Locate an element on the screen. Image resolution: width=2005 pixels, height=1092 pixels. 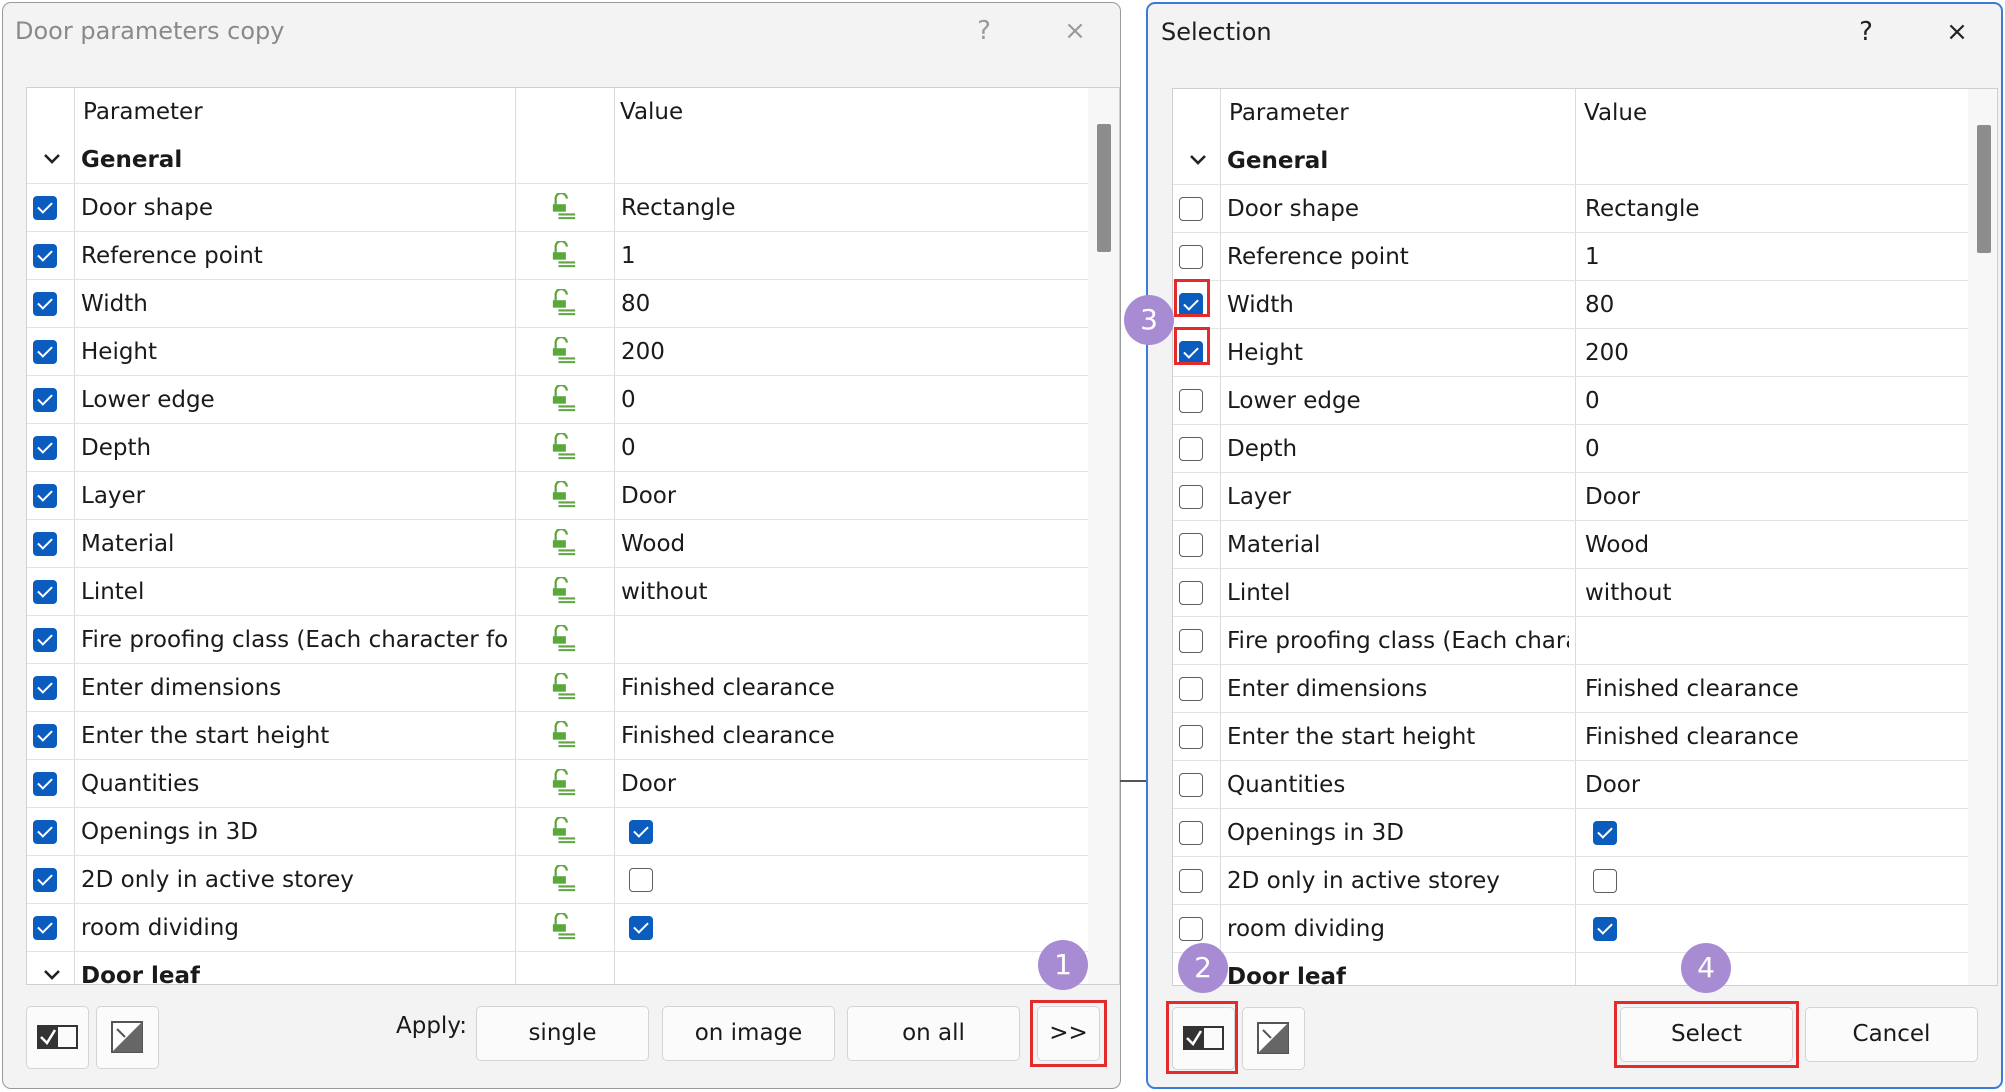
table-row: Quantities Door is located at coordinates (557, 784).